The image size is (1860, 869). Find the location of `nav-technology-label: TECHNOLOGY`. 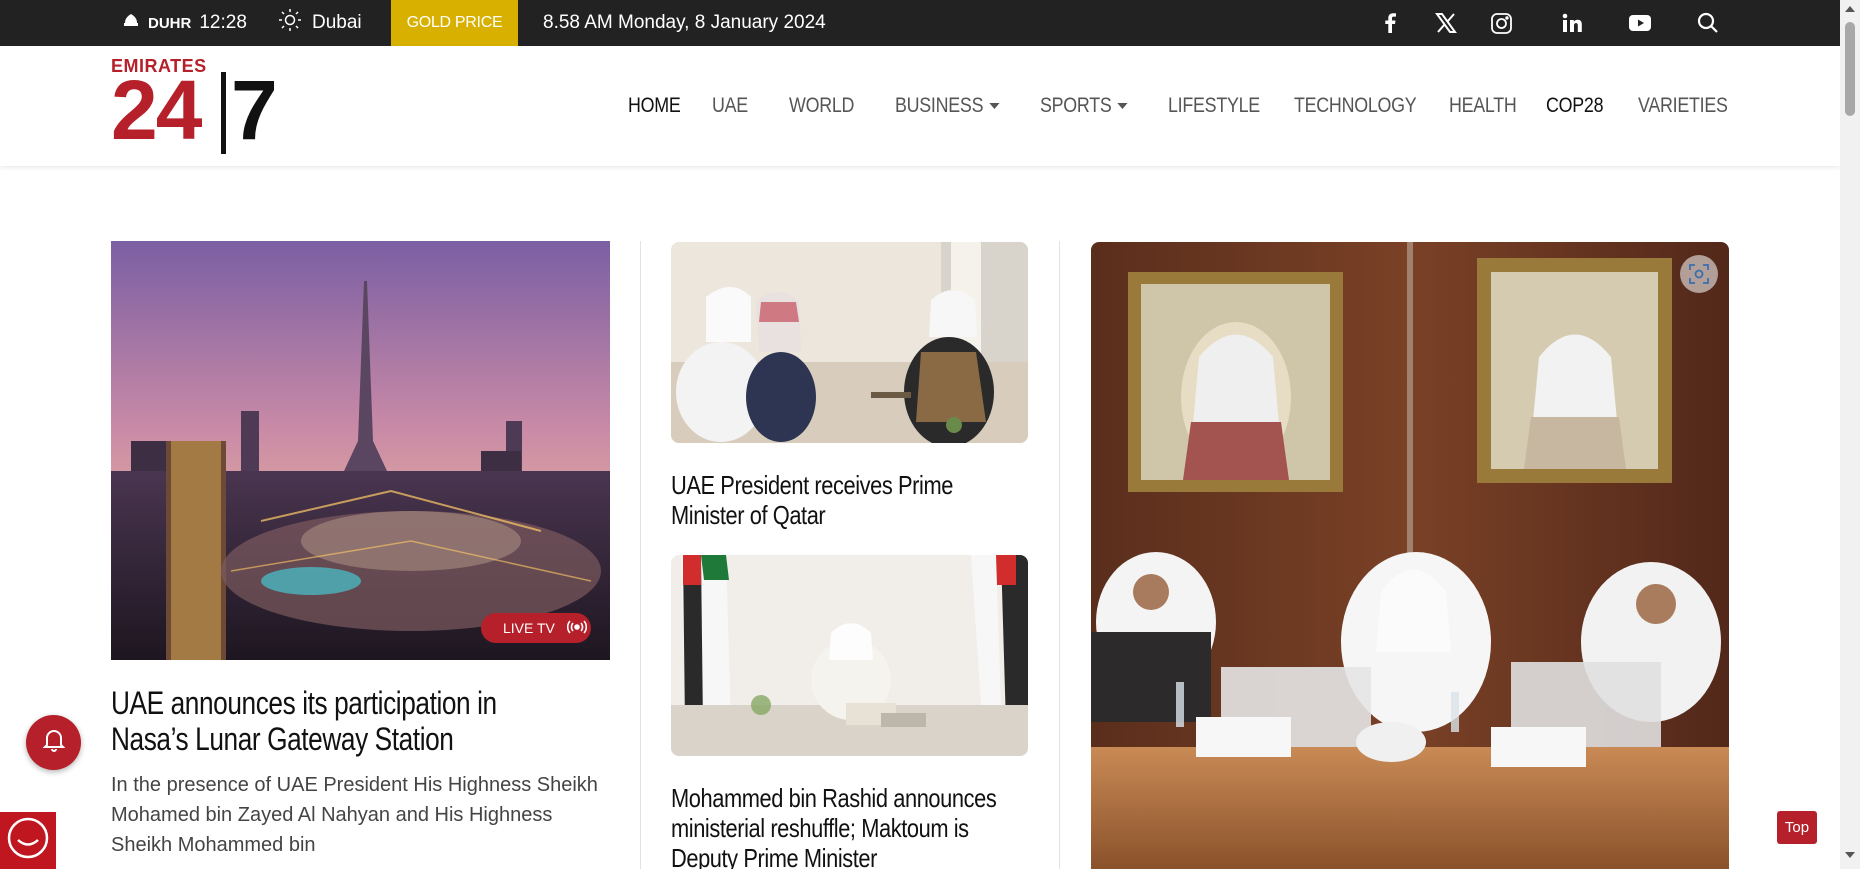

nav-technology-label: TECHNOLOGY is located at coordinates (1355, 105).